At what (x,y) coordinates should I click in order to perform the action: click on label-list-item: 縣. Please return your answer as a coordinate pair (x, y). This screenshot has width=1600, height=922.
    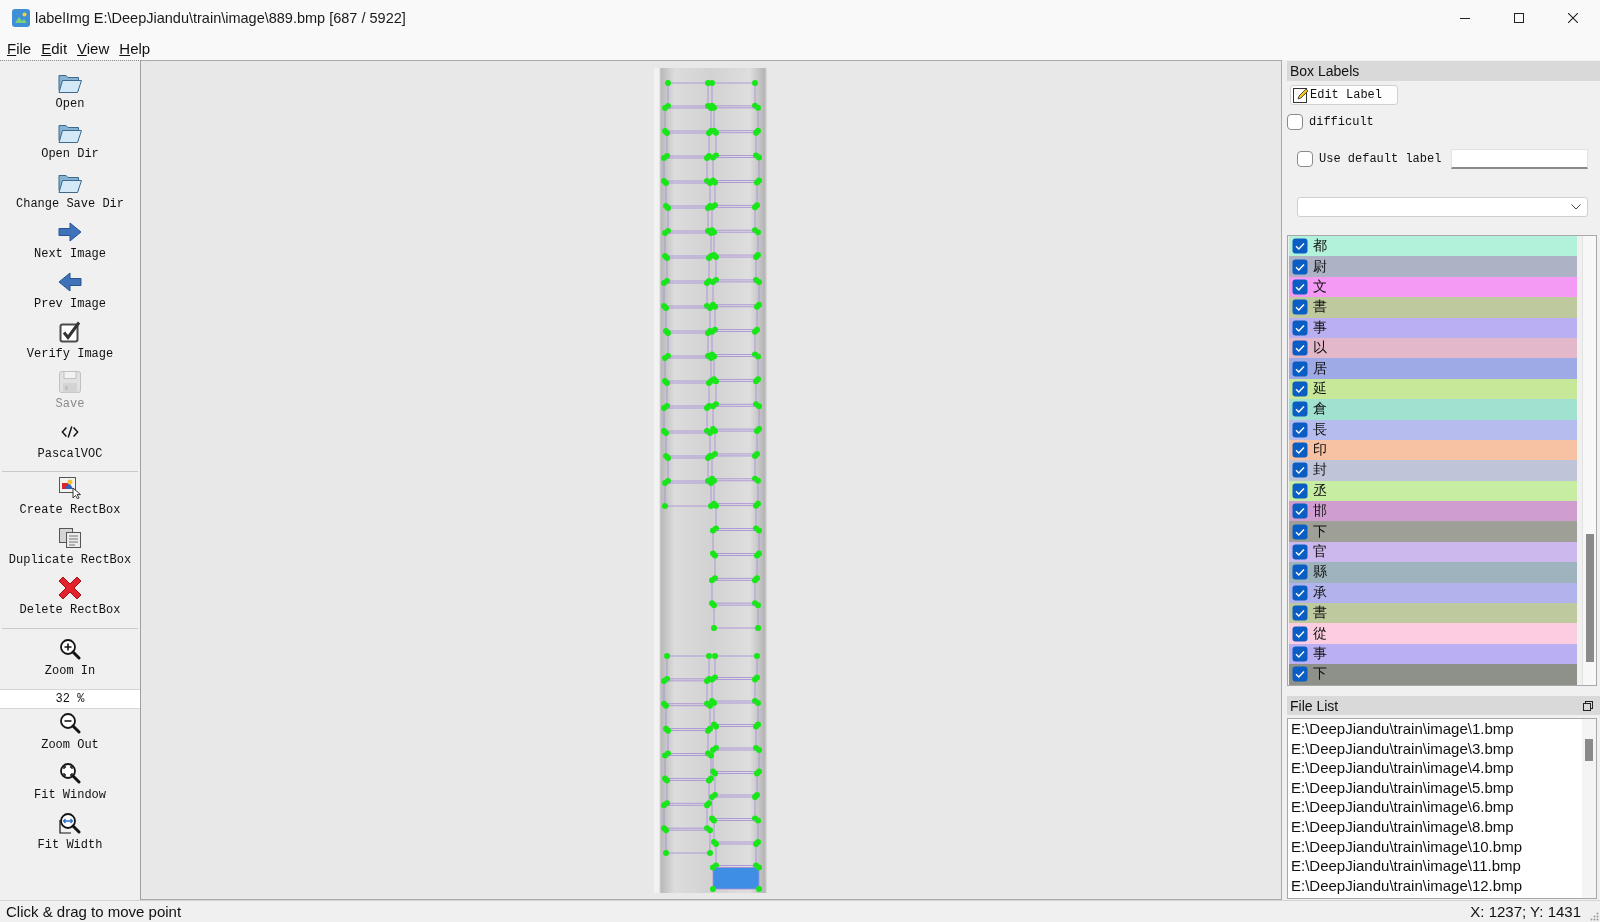
    Looking at the image, I should click on (1433, 572).